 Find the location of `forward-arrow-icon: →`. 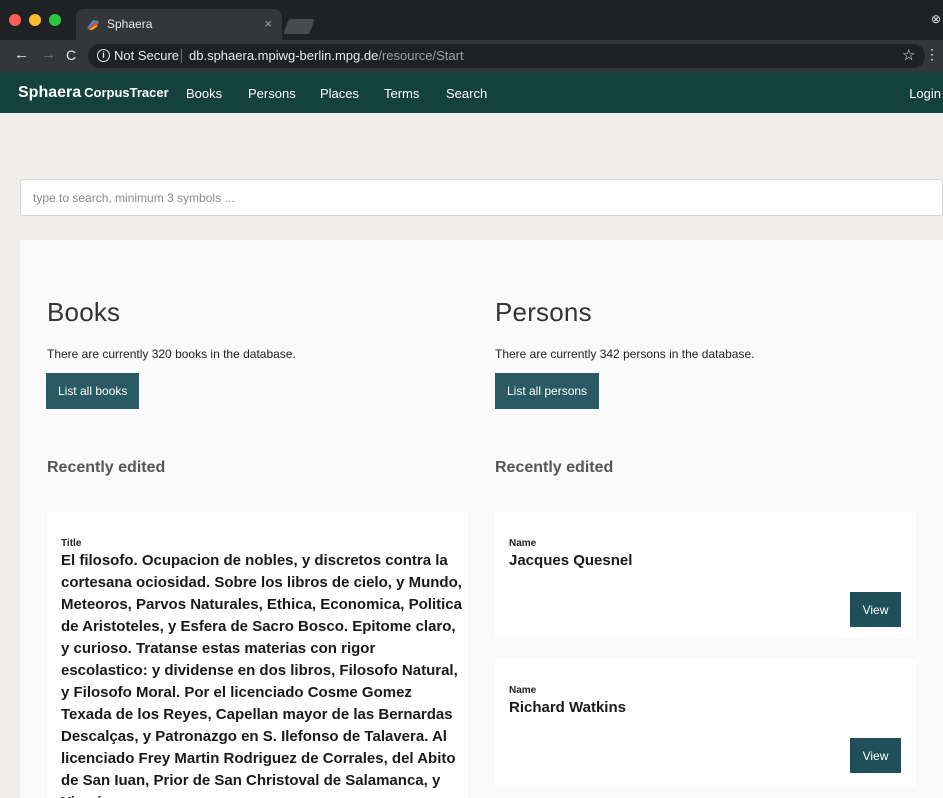

forward-arrow-icon: → is located at coordinates (48, 55).